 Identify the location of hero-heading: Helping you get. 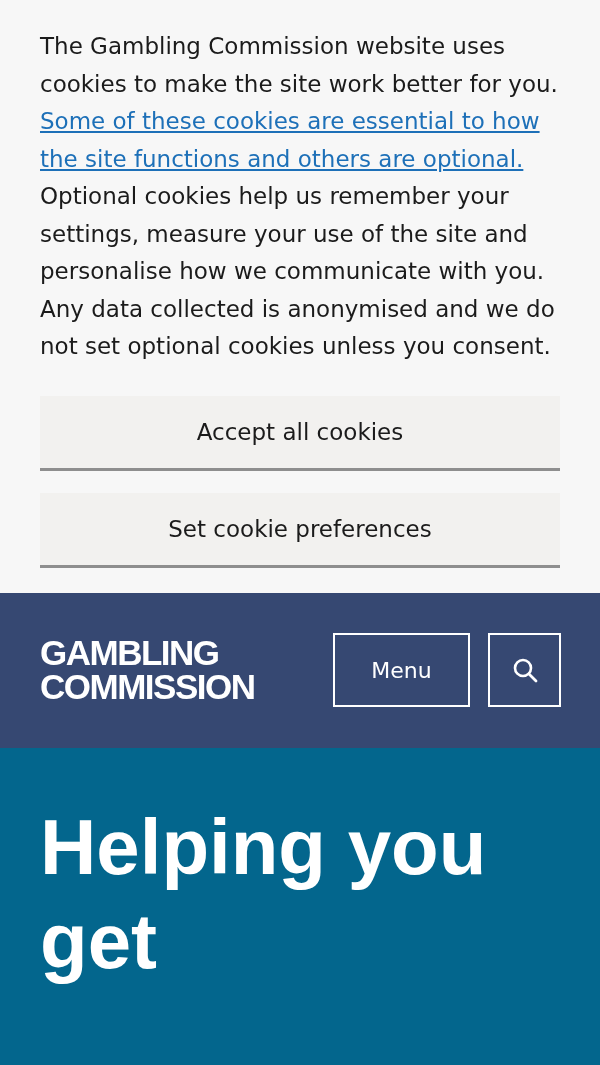
(264, 894).